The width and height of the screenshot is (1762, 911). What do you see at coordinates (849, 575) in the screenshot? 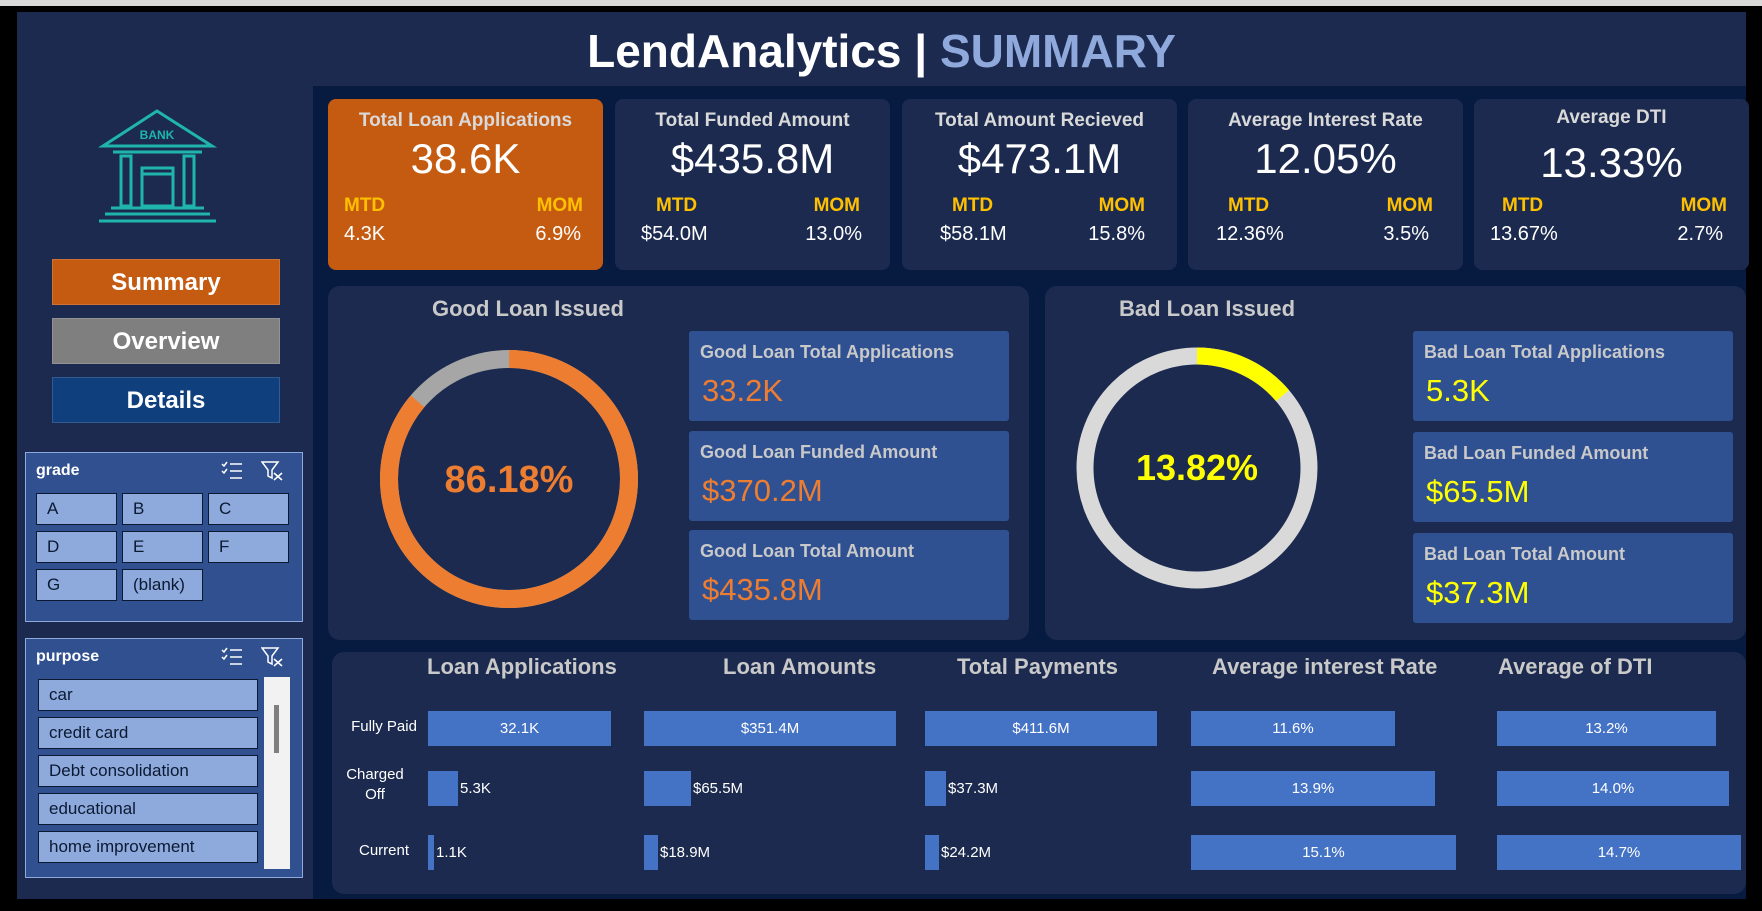
I see `good-loan-total-card: Good Loan Total Amount $435.8M` at bounding box center [849, 575].